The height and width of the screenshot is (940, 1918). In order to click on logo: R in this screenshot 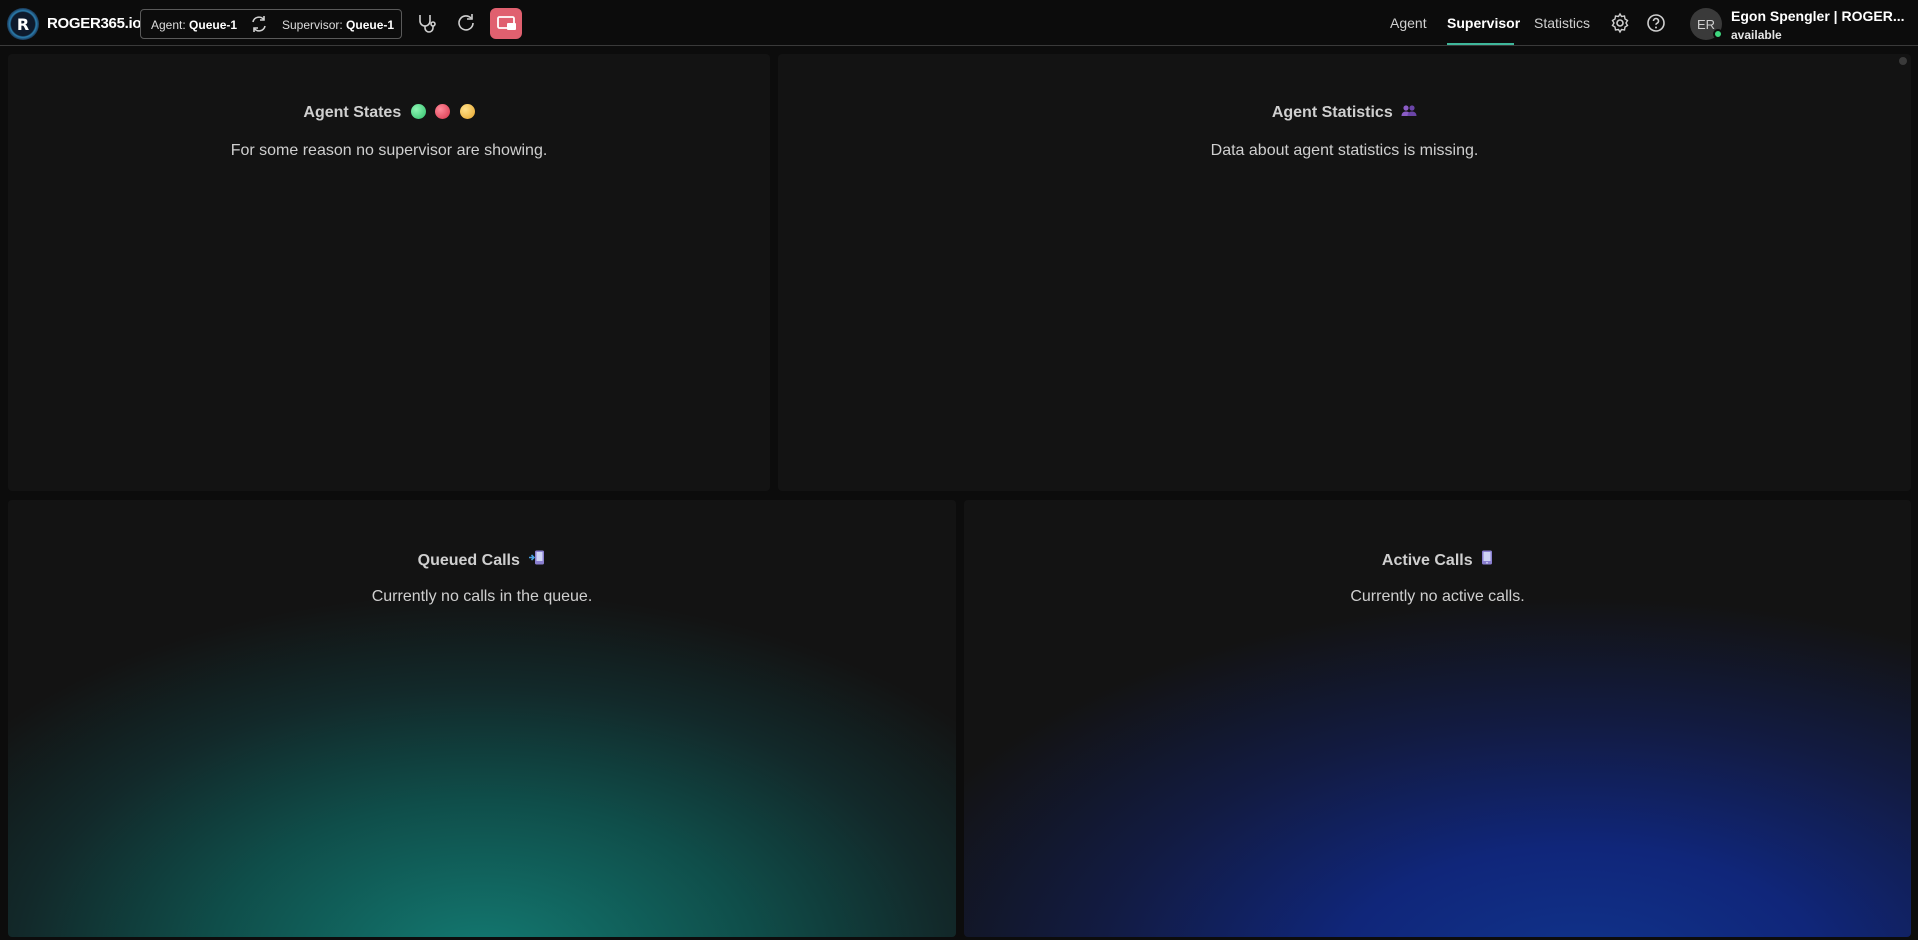, I will do `click(23, 24)`.